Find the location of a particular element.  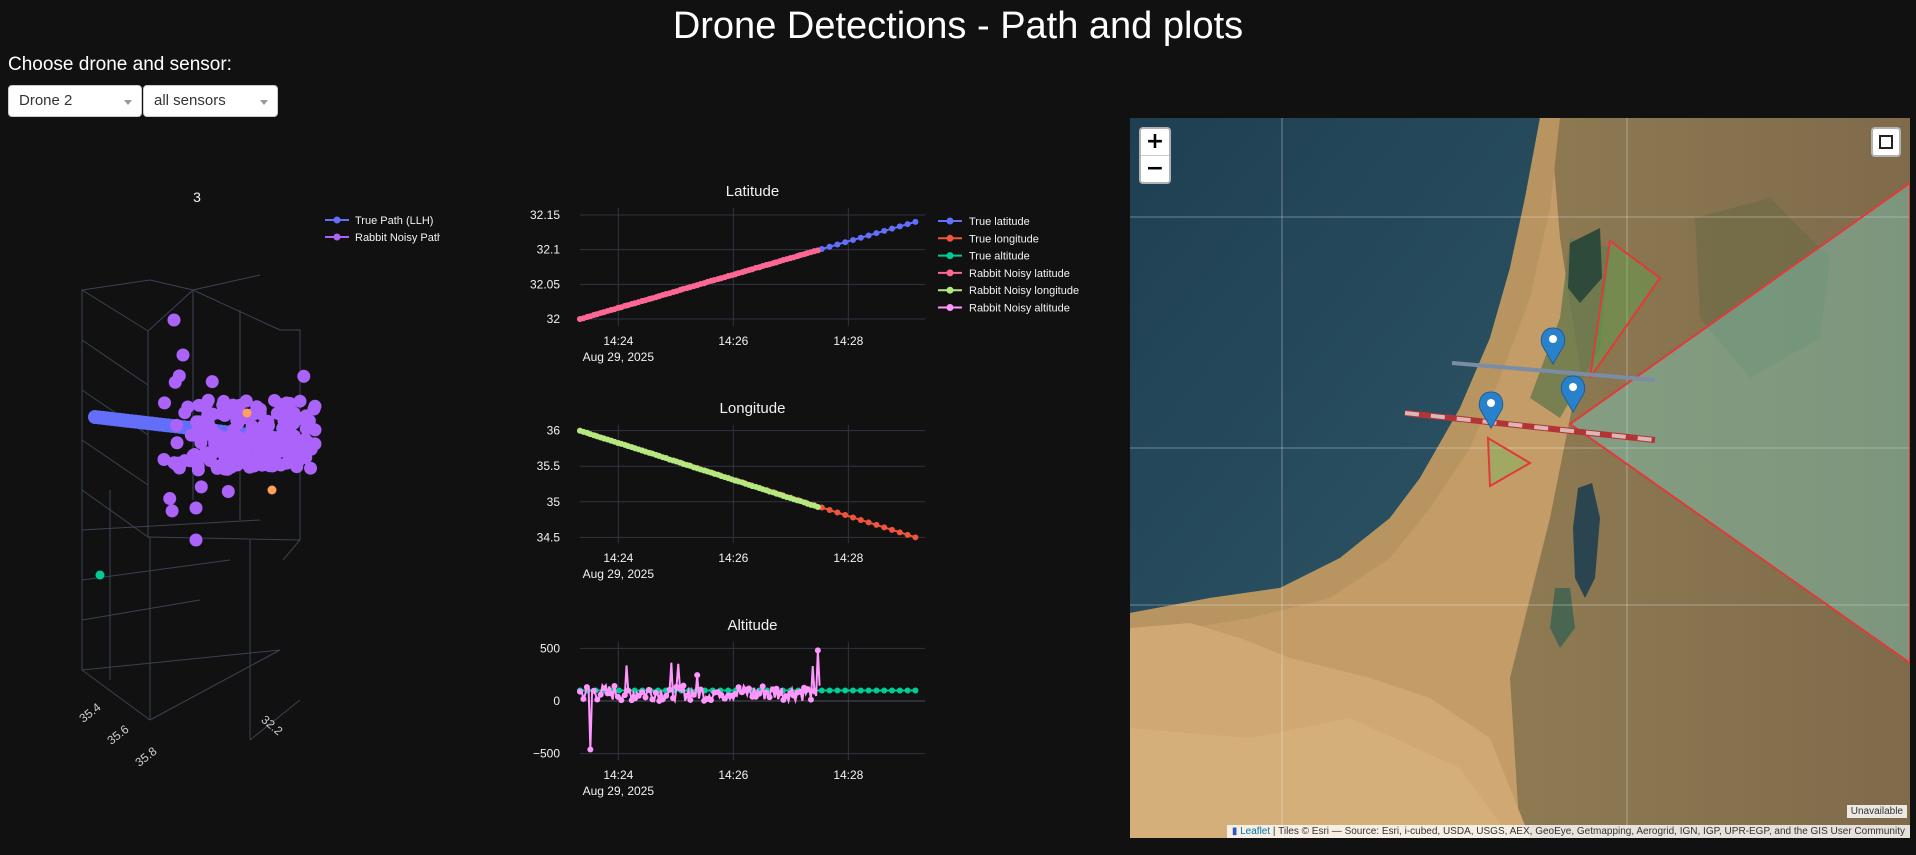

sensor-select: all sensors is located at coordinates (210, 101).